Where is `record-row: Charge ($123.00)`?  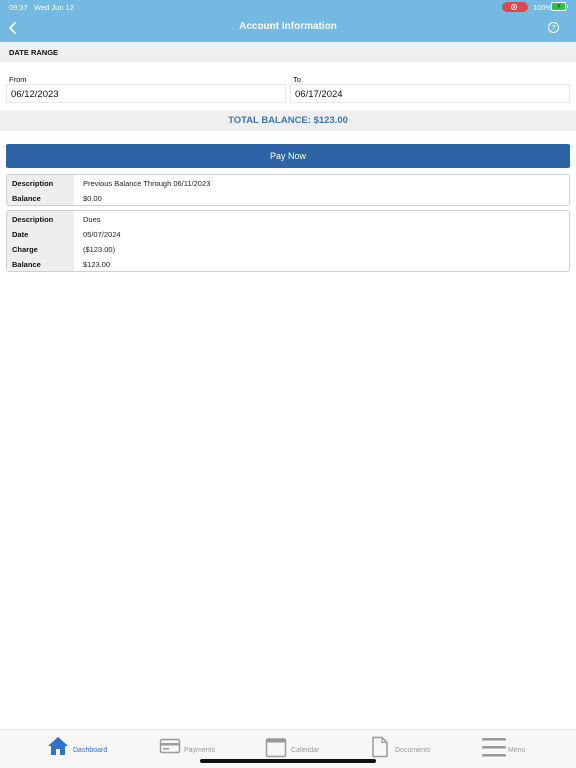 record-row: Charge ($123.00) is located at coordinates (288, 248).